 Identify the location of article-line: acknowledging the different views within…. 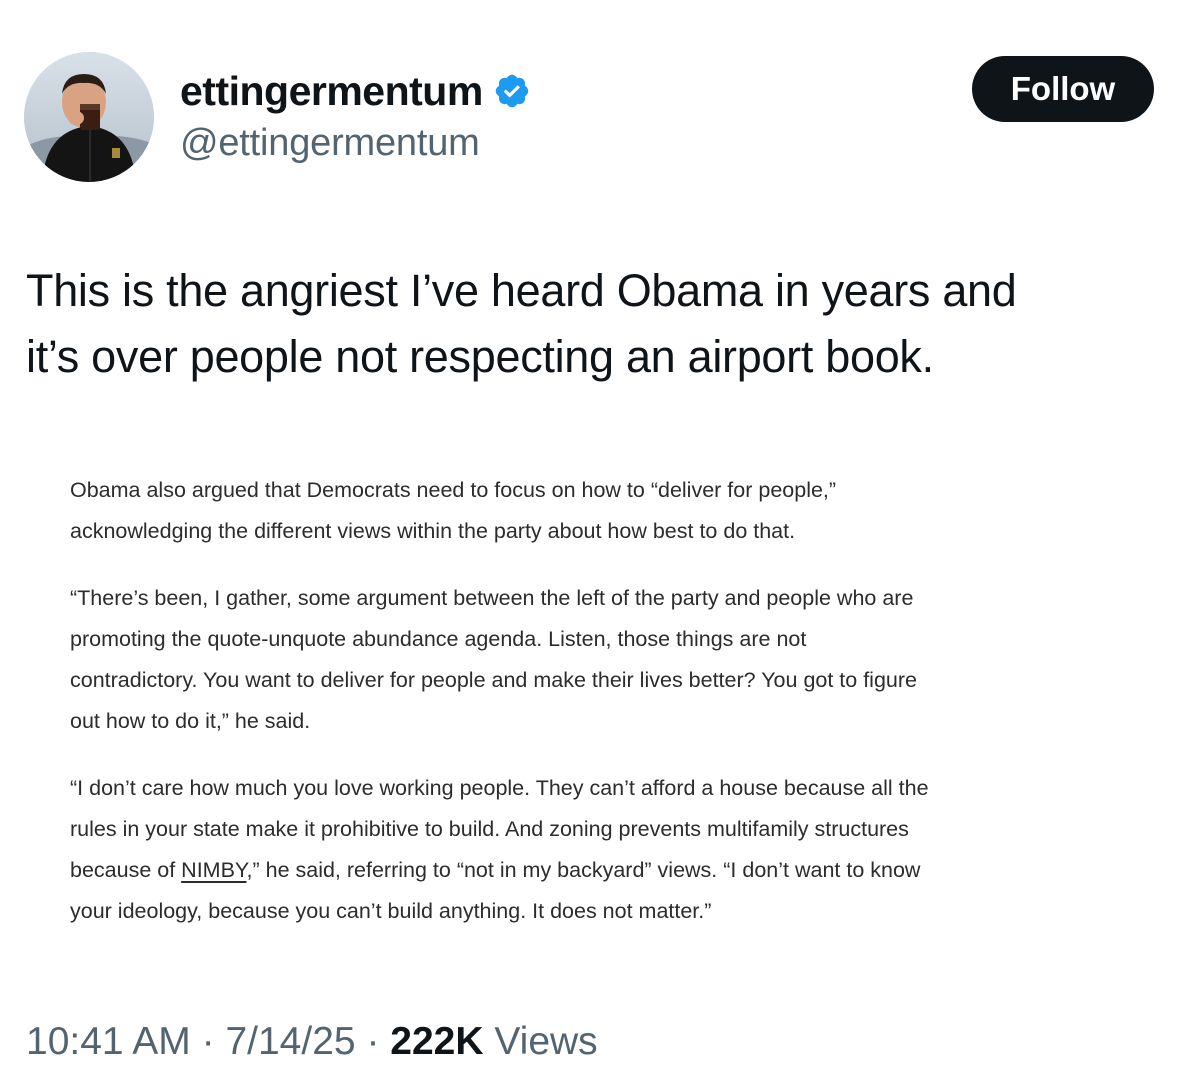
(433, 531).